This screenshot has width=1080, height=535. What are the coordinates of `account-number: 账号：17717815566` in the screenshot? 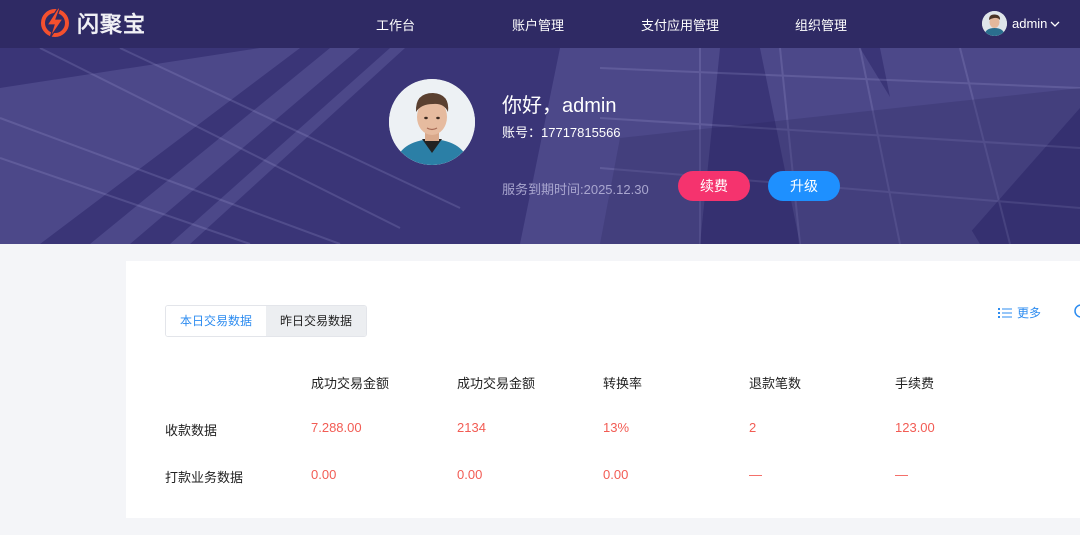 It's located at (561, 132).